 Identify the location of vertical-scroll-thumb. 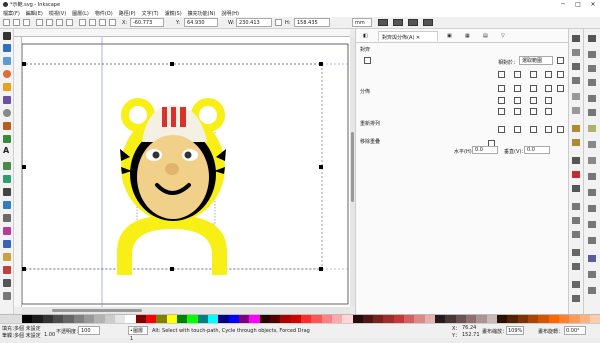
(352, 167).